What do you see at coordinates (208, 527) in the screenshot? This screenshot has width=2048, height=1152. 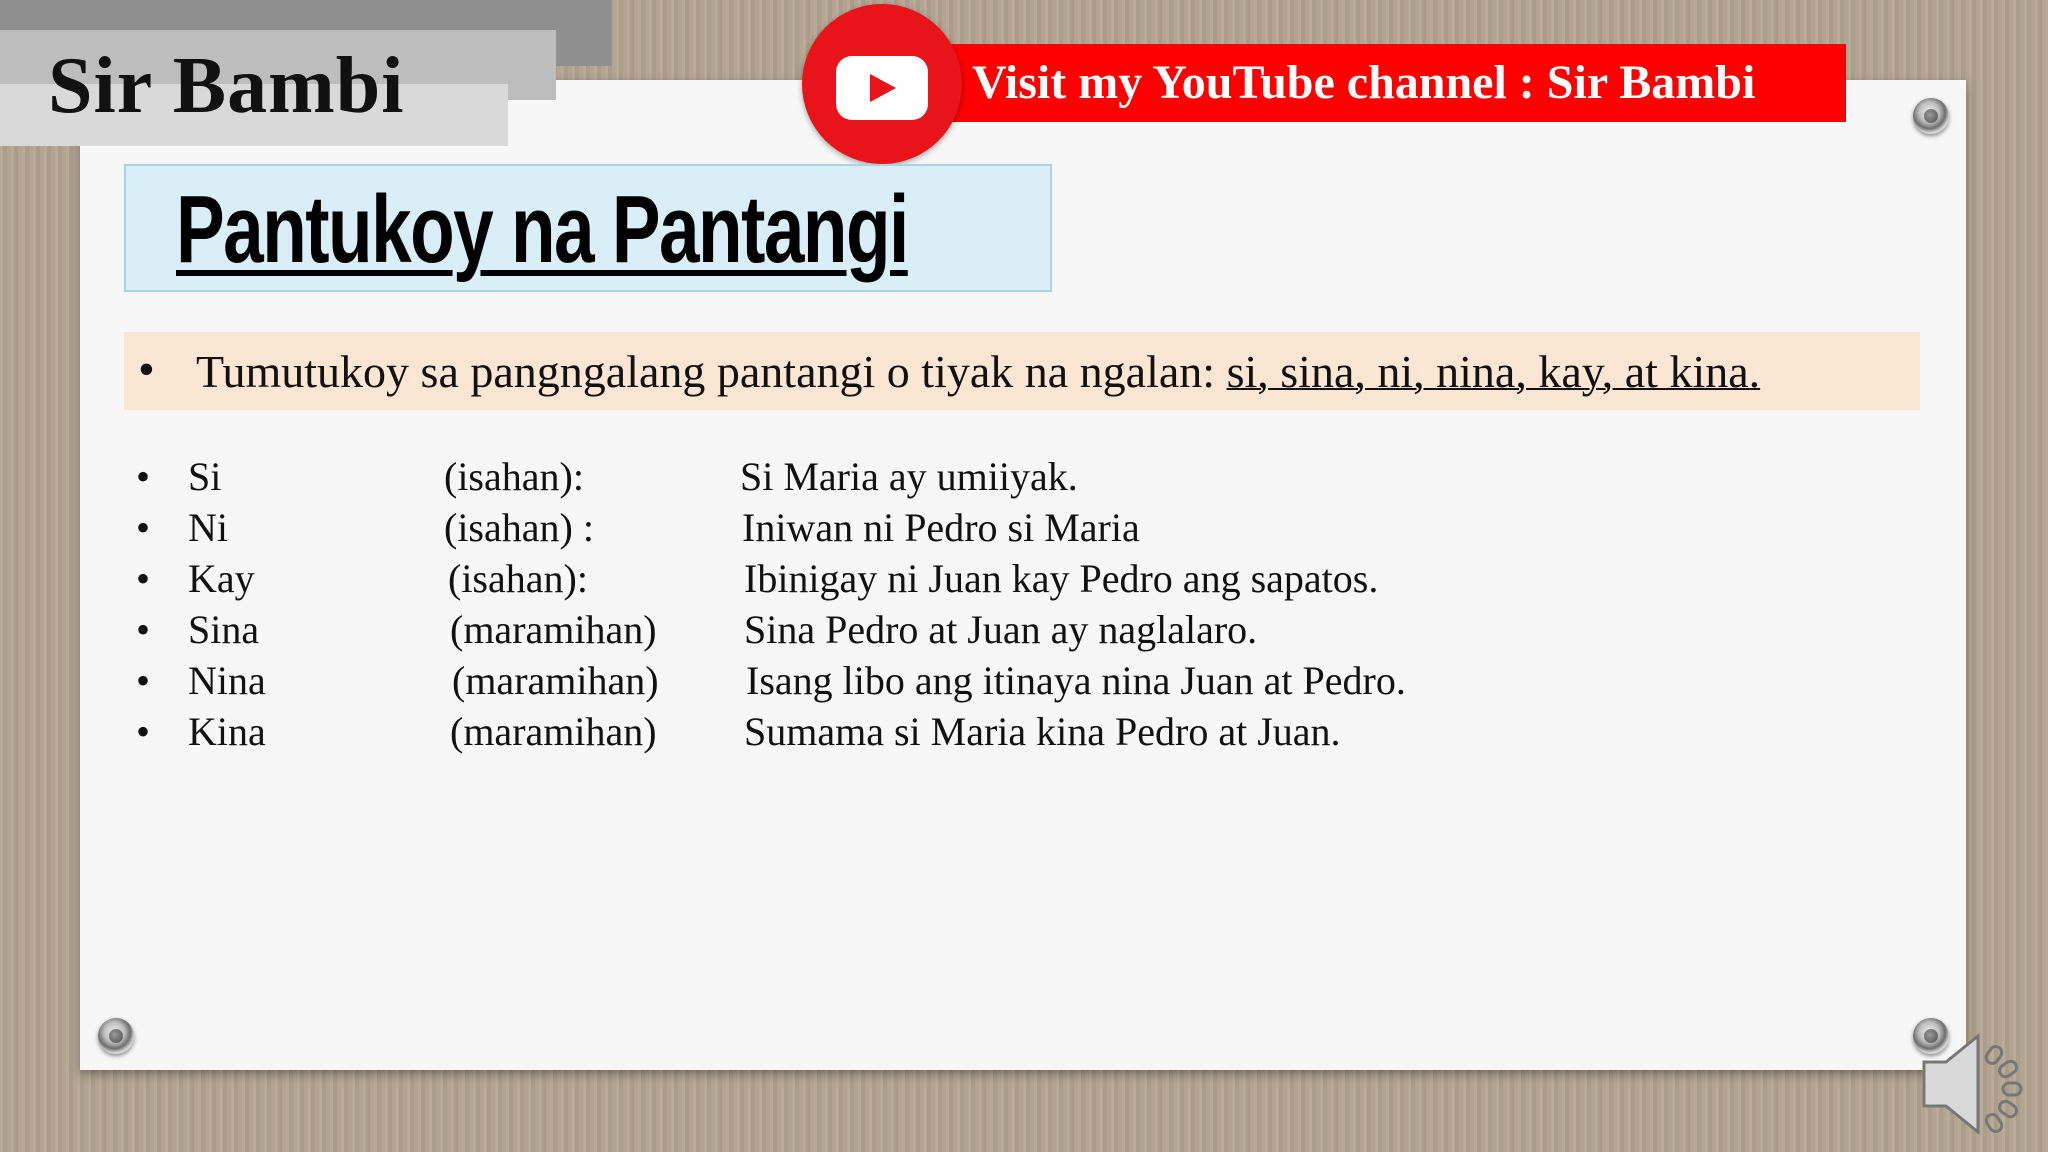 I see `article-word: Ni` at bounding box center [208, 527].